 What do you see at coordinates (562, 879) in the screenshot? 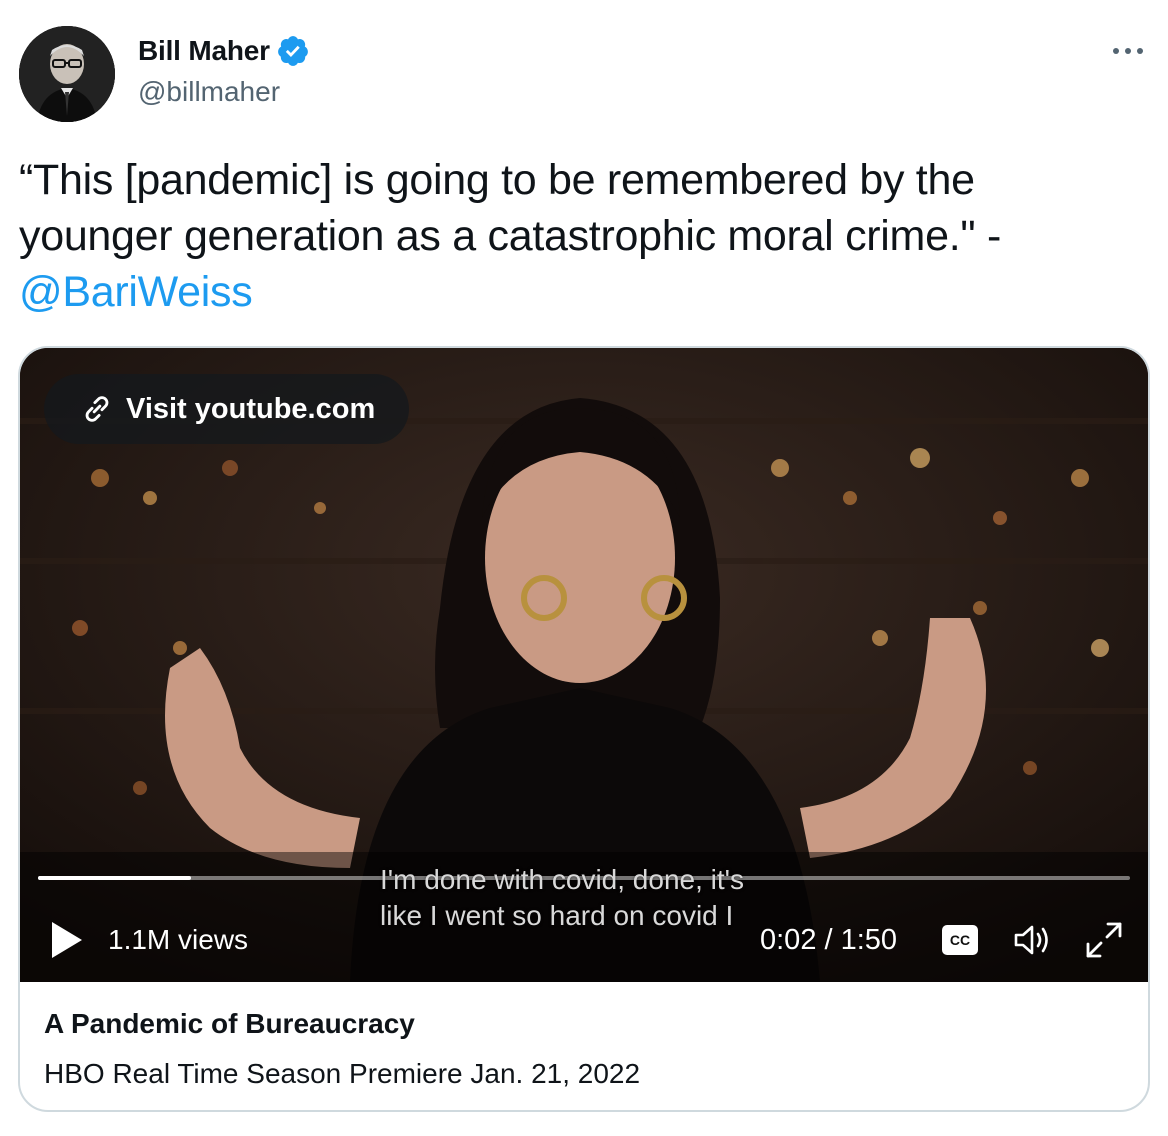
I see `caption-line-1: I'm done with covid, done, it's` at bounding box center [562, 879].